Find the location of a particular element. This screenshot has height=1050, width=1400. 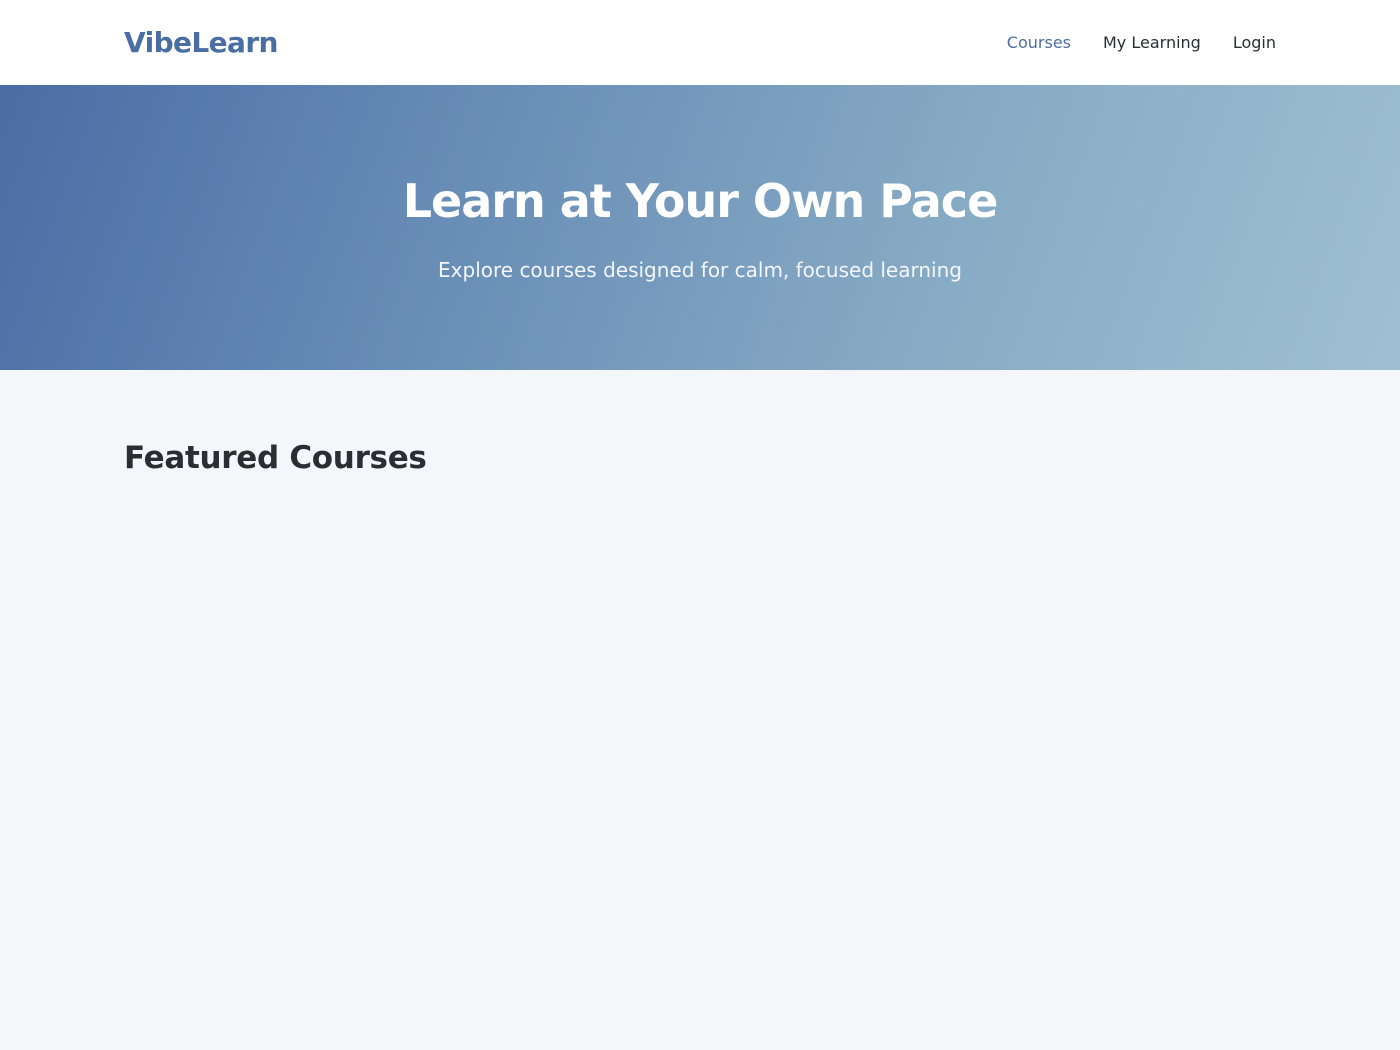

nav-link-my-learning: My Learning is located at coordinates (1152, 42).